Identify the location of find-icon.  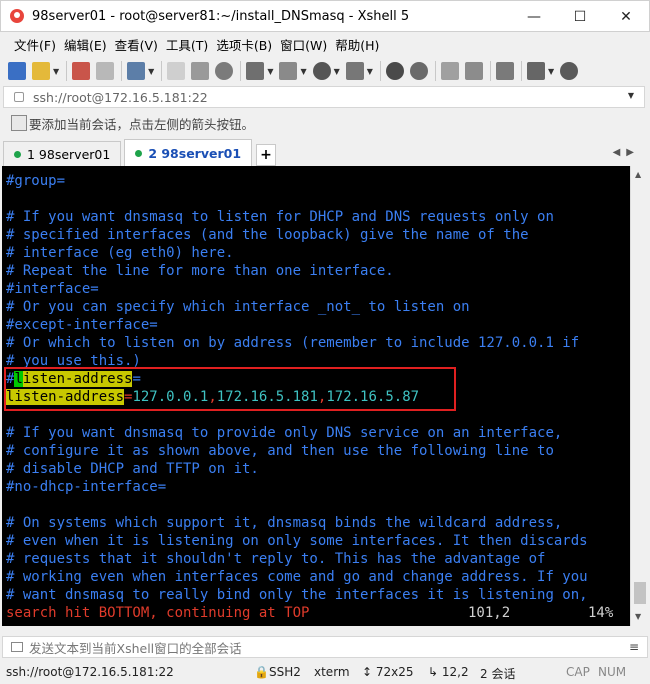
(224, 71).